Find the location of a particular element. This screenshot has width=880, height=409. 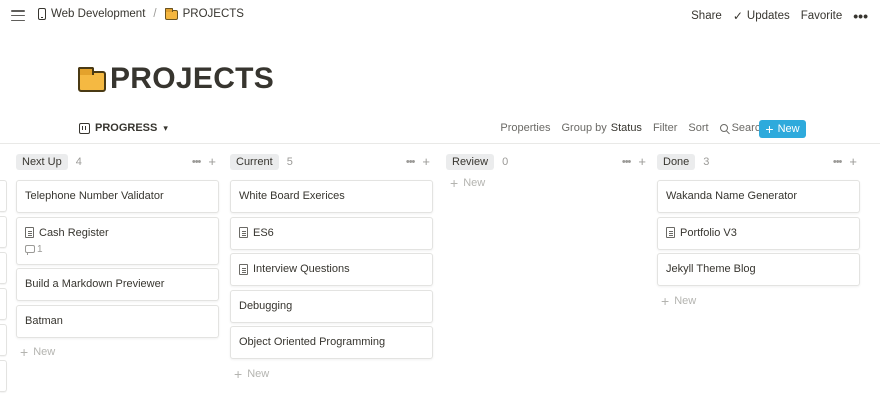

breadcrumb: Web Development / PROJECTS is located at coordinates (141, 14).